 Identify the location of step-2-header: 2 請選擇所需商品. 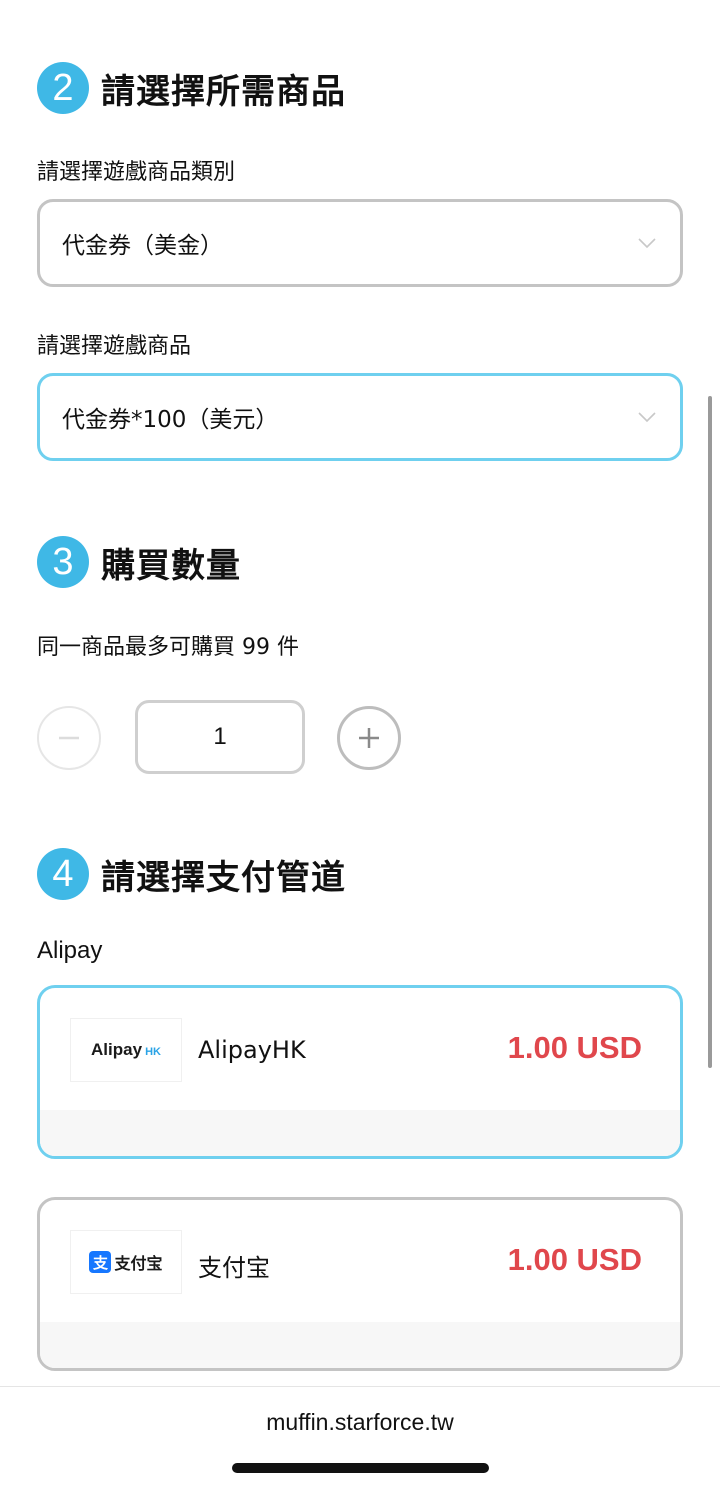
(191, 88).